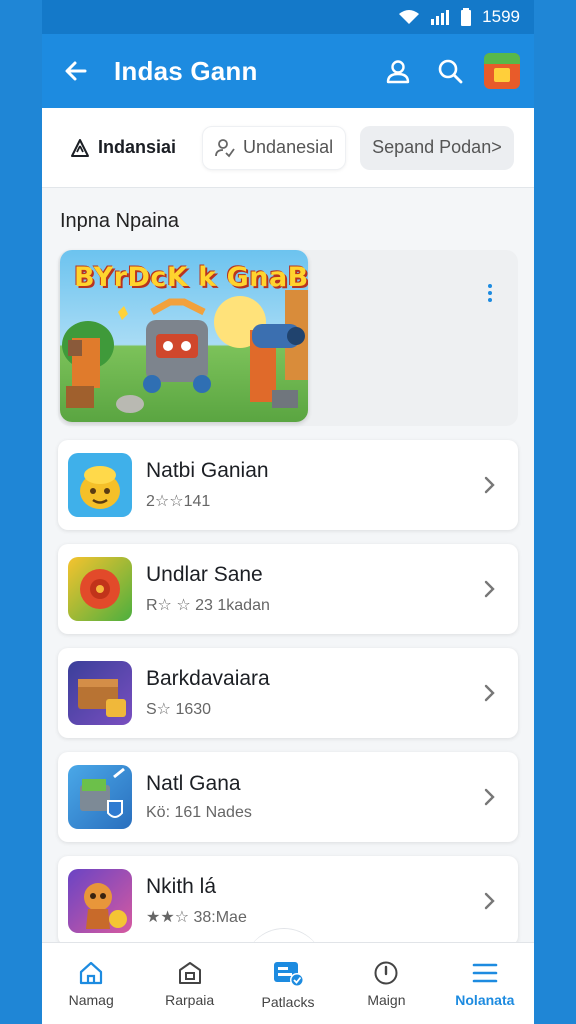  What do you see at coordinates (91, 972) in the screenshot?
I see `home-icon` at bounding box center [91, 972].